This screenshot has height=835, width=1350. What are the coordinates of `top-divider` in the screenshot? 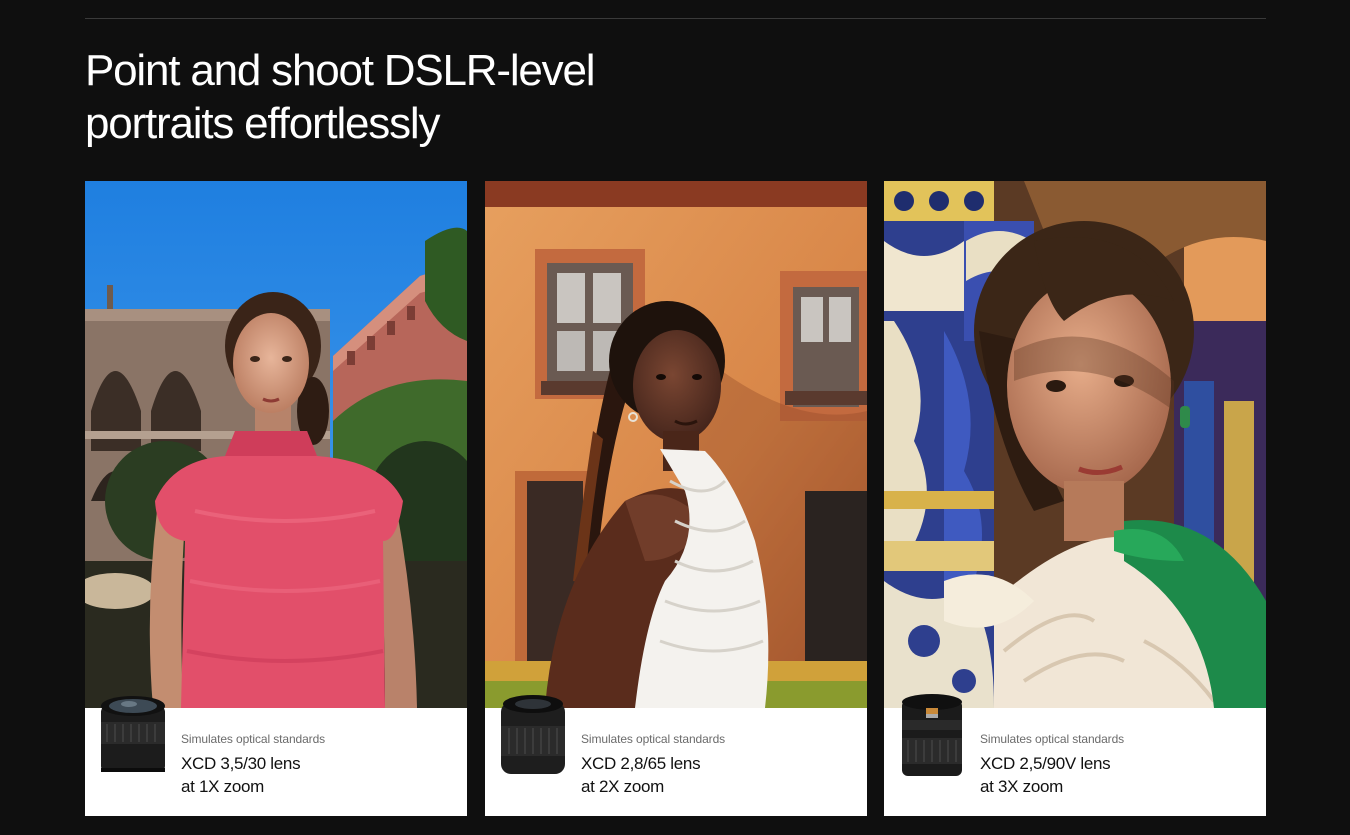 It's located at (675, 18).